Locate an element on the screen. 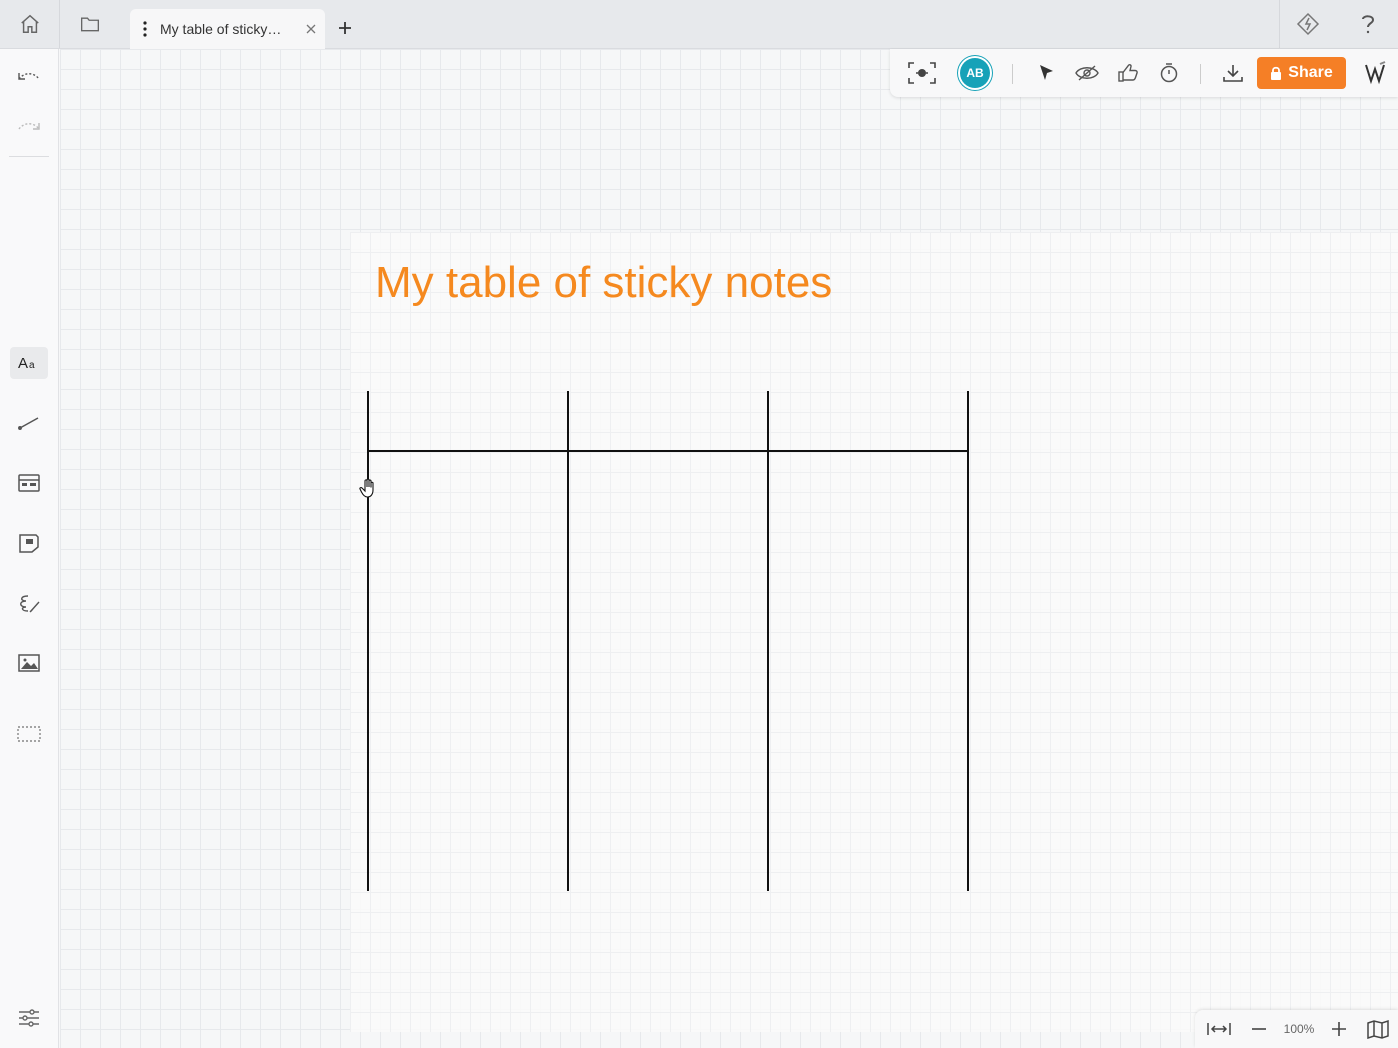  eye-slash-icon is located at coordinates (1087, 73).